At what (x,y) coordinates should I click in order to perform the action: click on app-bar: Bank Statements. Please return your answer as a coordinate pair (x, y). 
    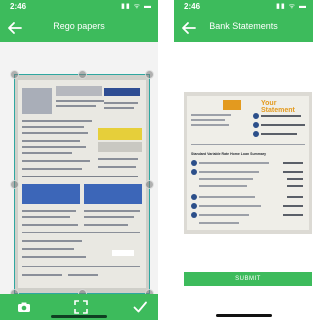
    Looking at the image, I should click on (243, 28).